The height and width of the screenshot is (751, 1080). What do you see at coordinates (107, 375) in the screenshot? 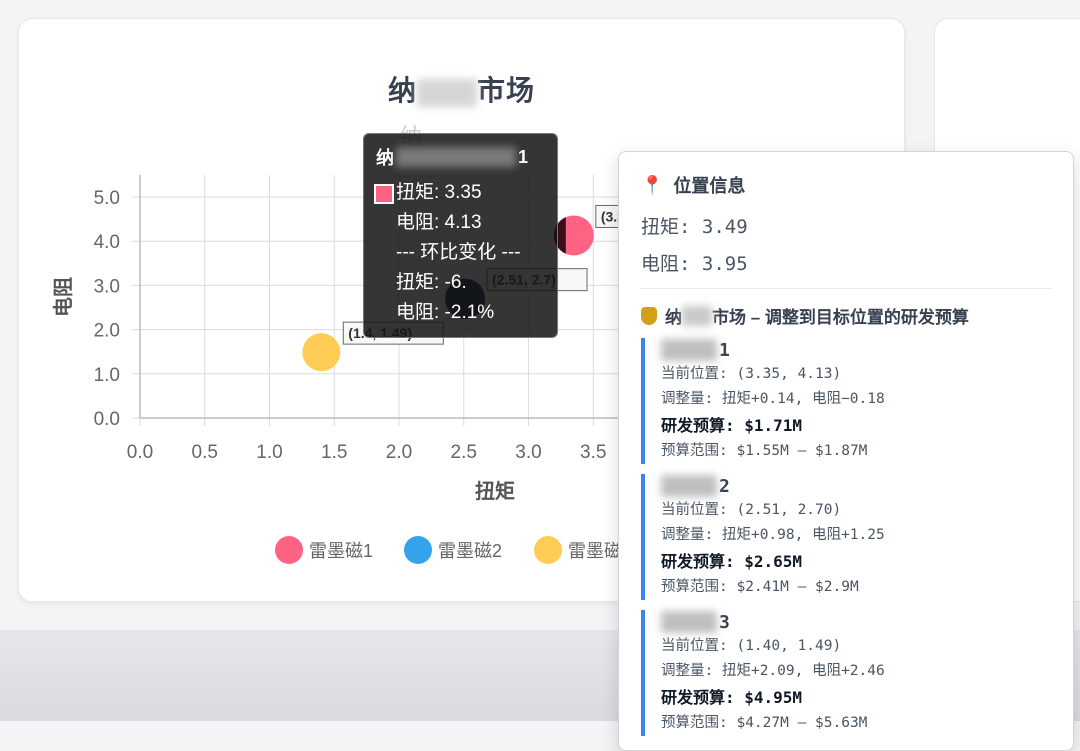
I see `y-tick-label: 1.0` at bounding box center [107, 375].